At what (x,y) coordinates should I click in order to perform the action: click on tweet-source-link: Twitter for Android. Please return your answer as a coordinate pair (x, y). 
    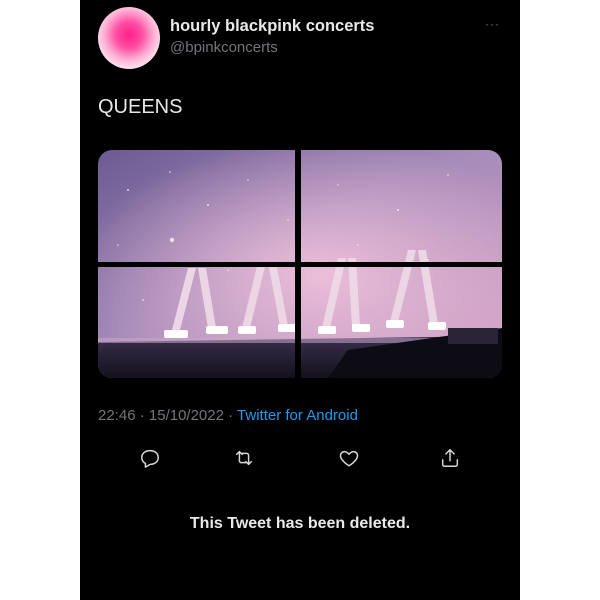
    Looking at the image, I should click on (297, 415).